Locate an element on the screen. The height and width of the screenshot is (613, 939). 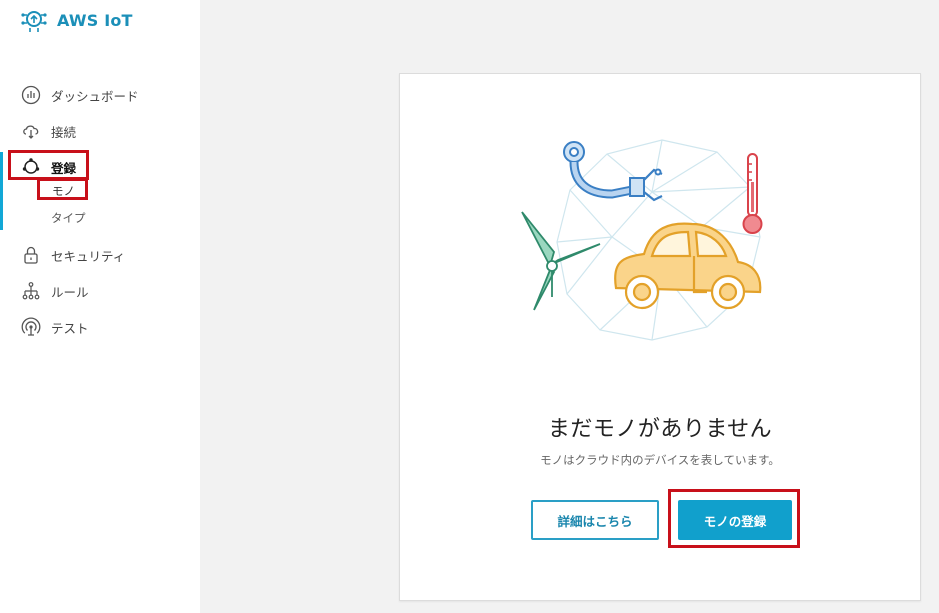
sidebar-item-security: セキュリティ is located at coordinates (72, 255).